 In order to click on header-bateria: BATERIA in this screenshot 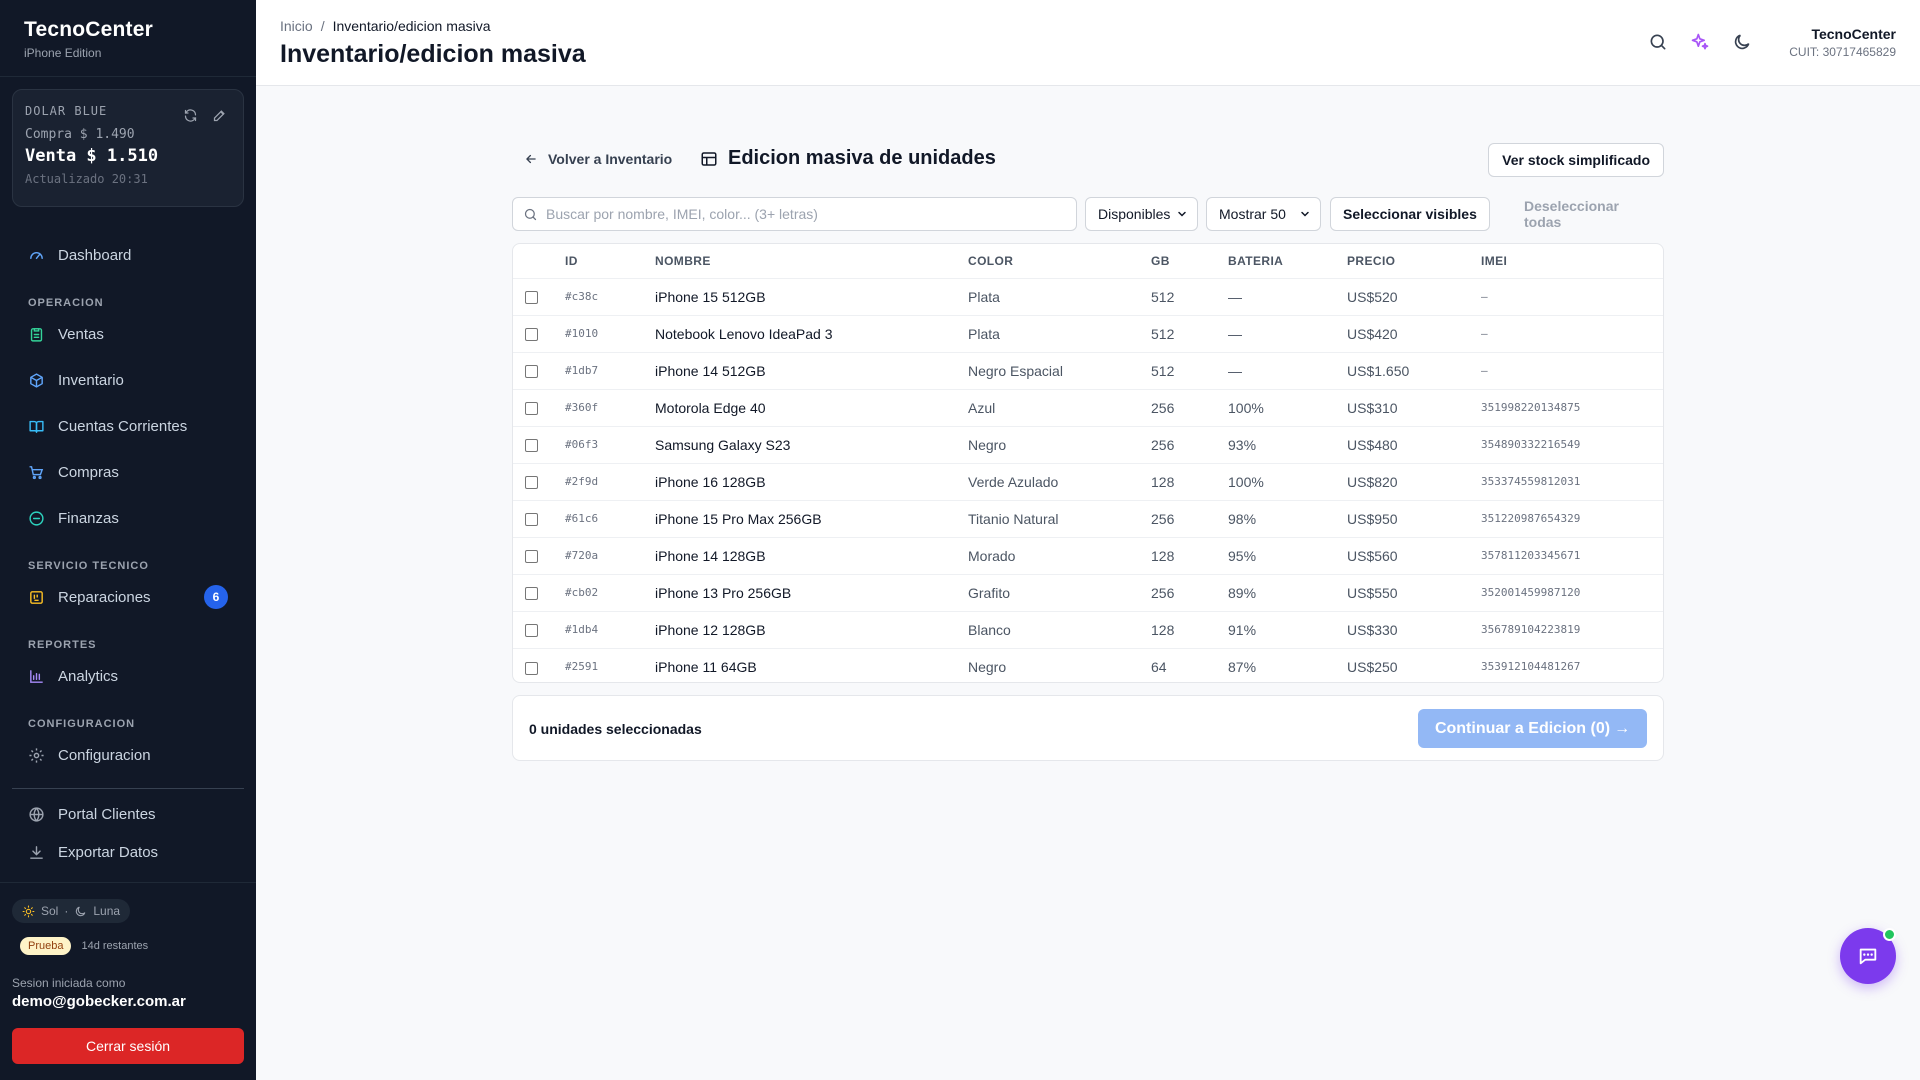, I will do `click(1287, 261)`.